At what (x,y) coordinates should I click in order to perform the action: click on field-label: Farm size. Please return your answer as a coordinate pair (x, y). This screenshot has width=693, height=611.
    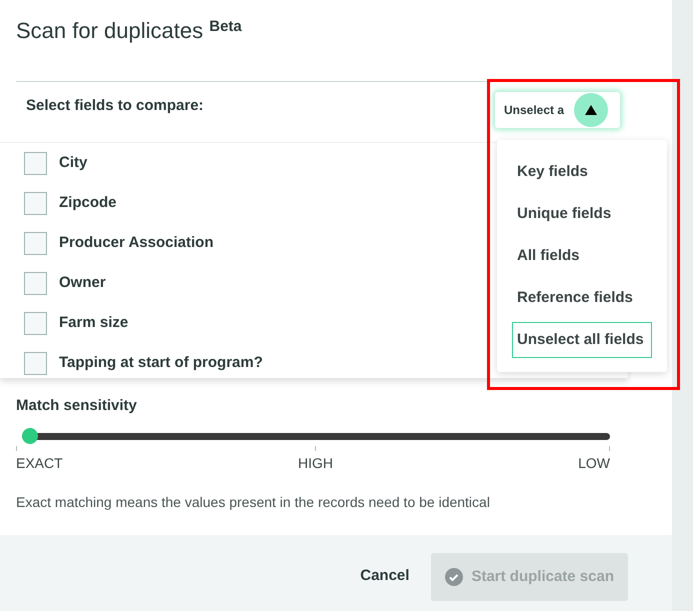
    Looking at the image, I should click on (93, 322).